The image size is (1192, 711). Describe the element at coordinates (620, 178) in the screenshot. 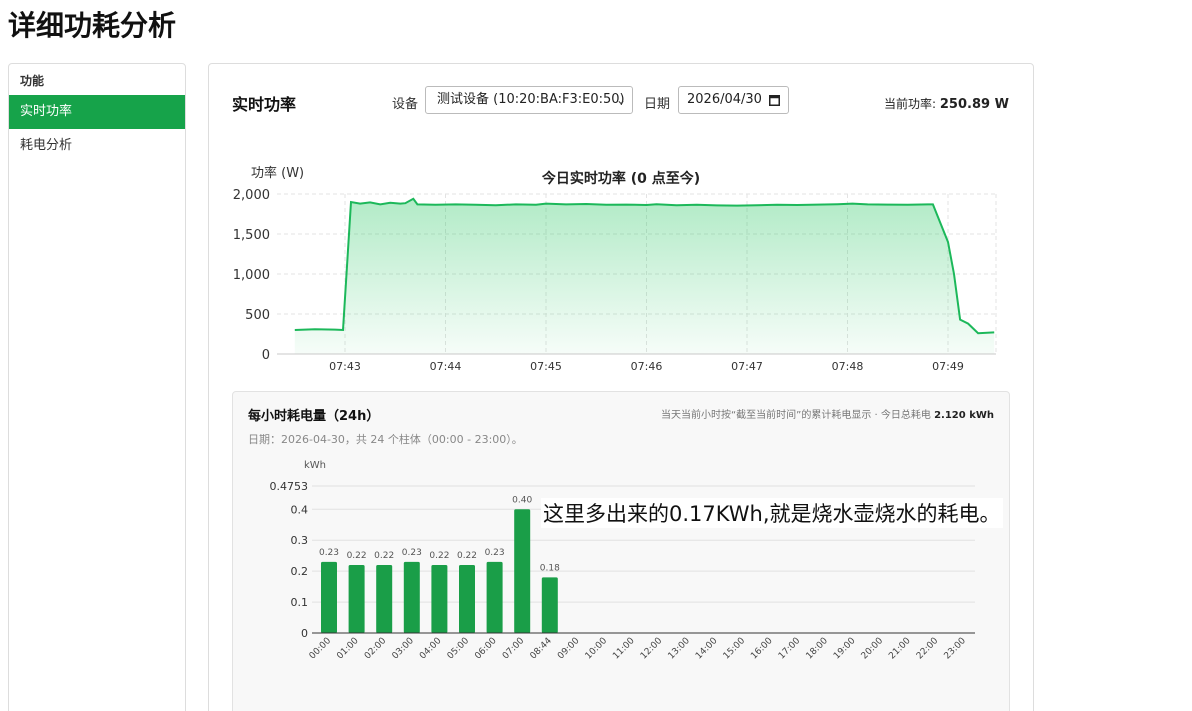

I see `realtime-chart-title: 今日实时功率 (0 点至今)` at that location.